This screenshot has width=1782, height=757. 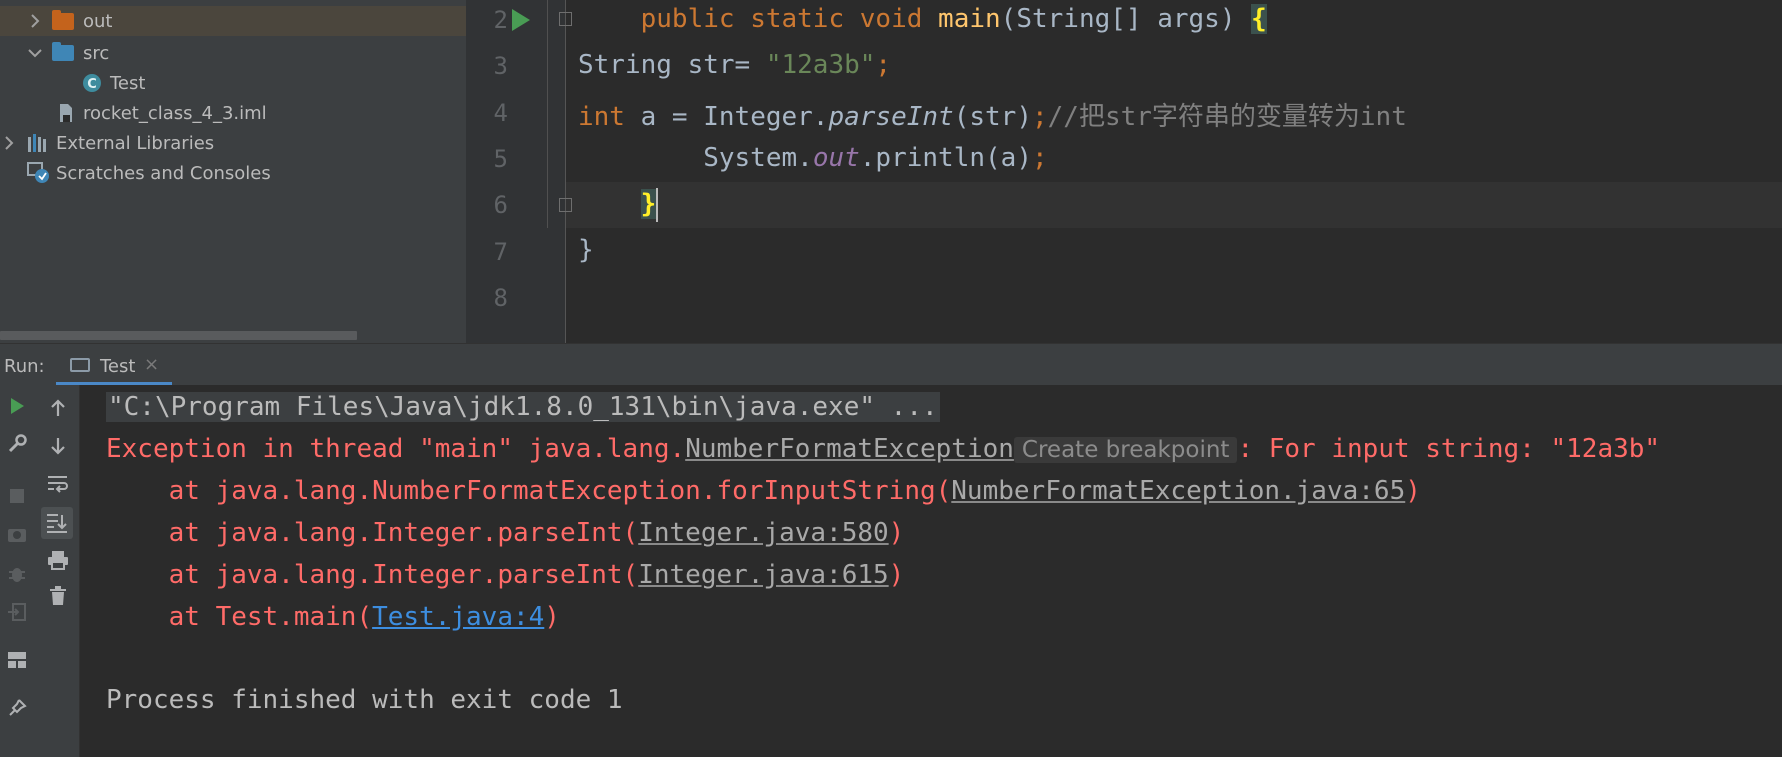 What do you see at coordinates (586, 250) in the screenshot?
I see `code-line-7: }` at bounding box center [586, 250].